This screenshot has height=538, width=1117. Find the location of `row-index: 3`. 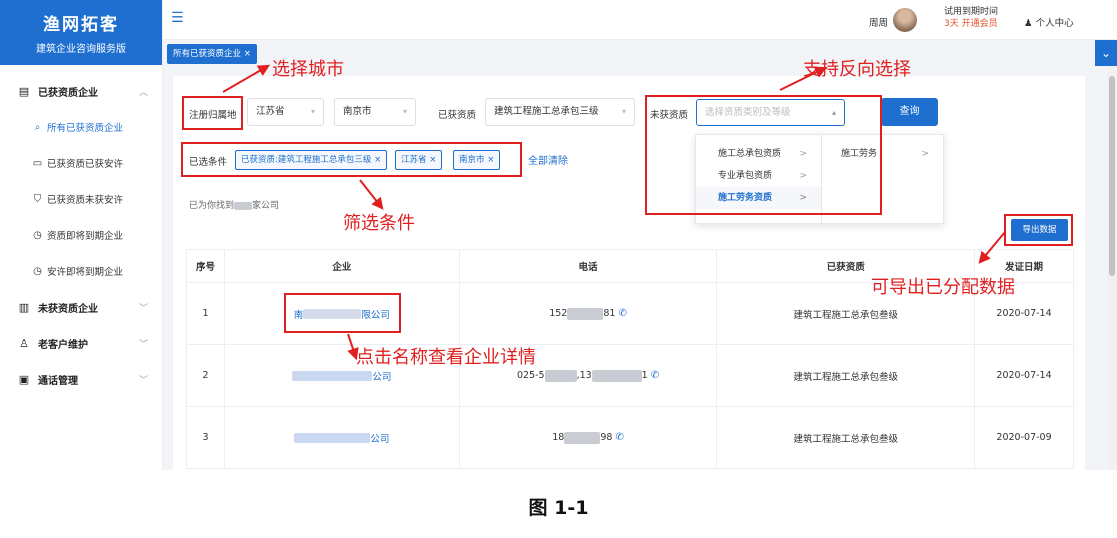

row-index: 3 is located at coordinates (206, 437).